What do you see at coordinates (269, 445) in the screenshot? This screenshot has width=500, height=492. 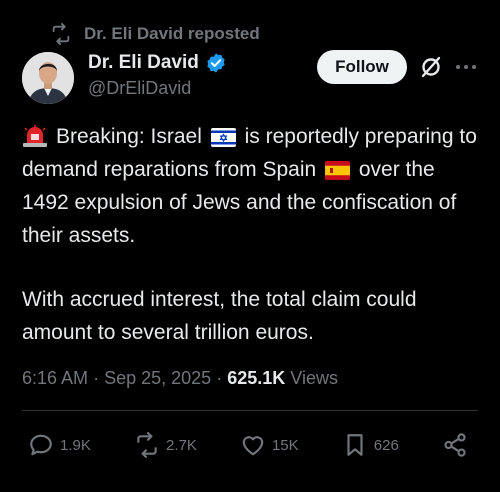 I see `like-button: 15K` at bounding box center [269, 445].